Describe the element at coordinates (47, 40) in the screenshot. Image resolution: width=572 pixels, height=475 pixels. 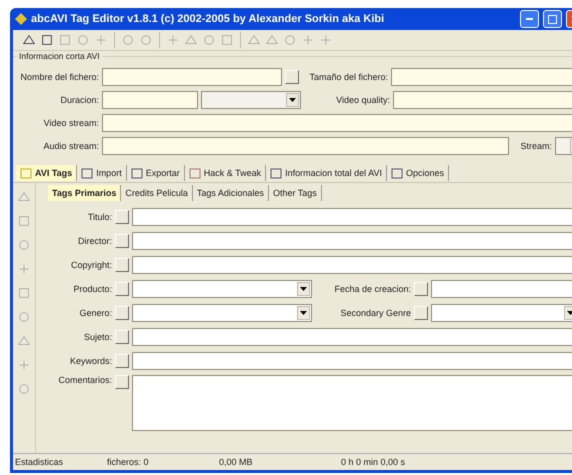
I see `toolbar-icon` at that location.